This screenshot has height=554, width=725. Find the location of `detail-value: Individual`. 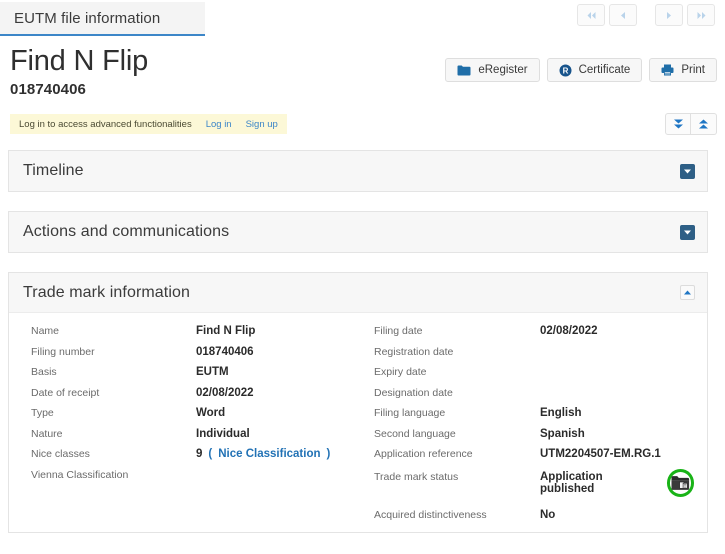

detail-value: Individual is located at coordinates (223, 433).